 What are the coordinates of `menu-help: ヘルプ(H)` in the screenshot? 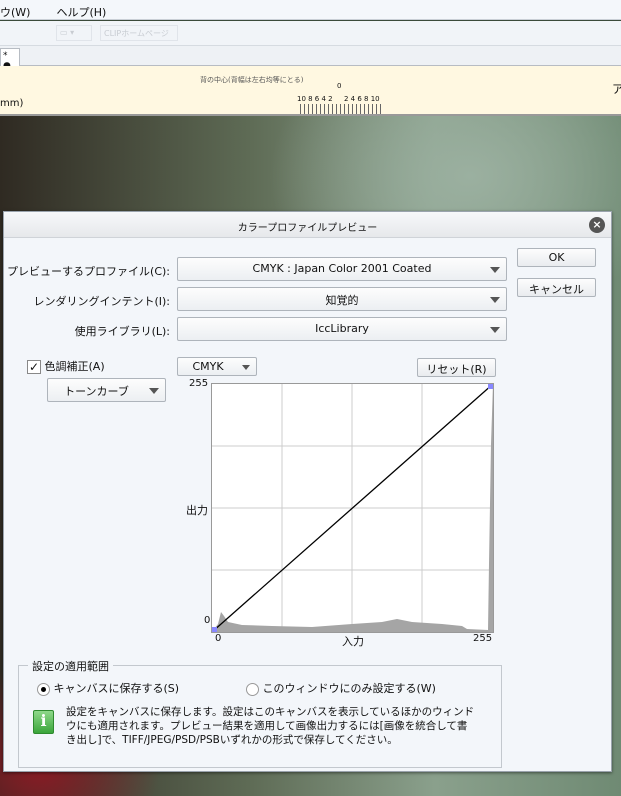 It's located at (81, 11).